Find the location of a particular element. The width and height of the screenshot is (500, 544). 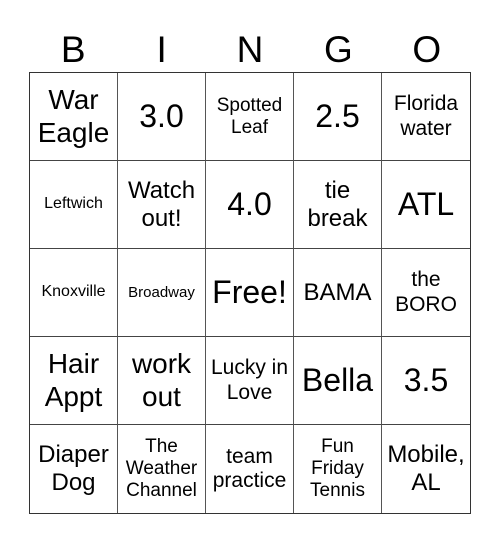

cell-label: 4.0 is located at coordinates (249, 204).